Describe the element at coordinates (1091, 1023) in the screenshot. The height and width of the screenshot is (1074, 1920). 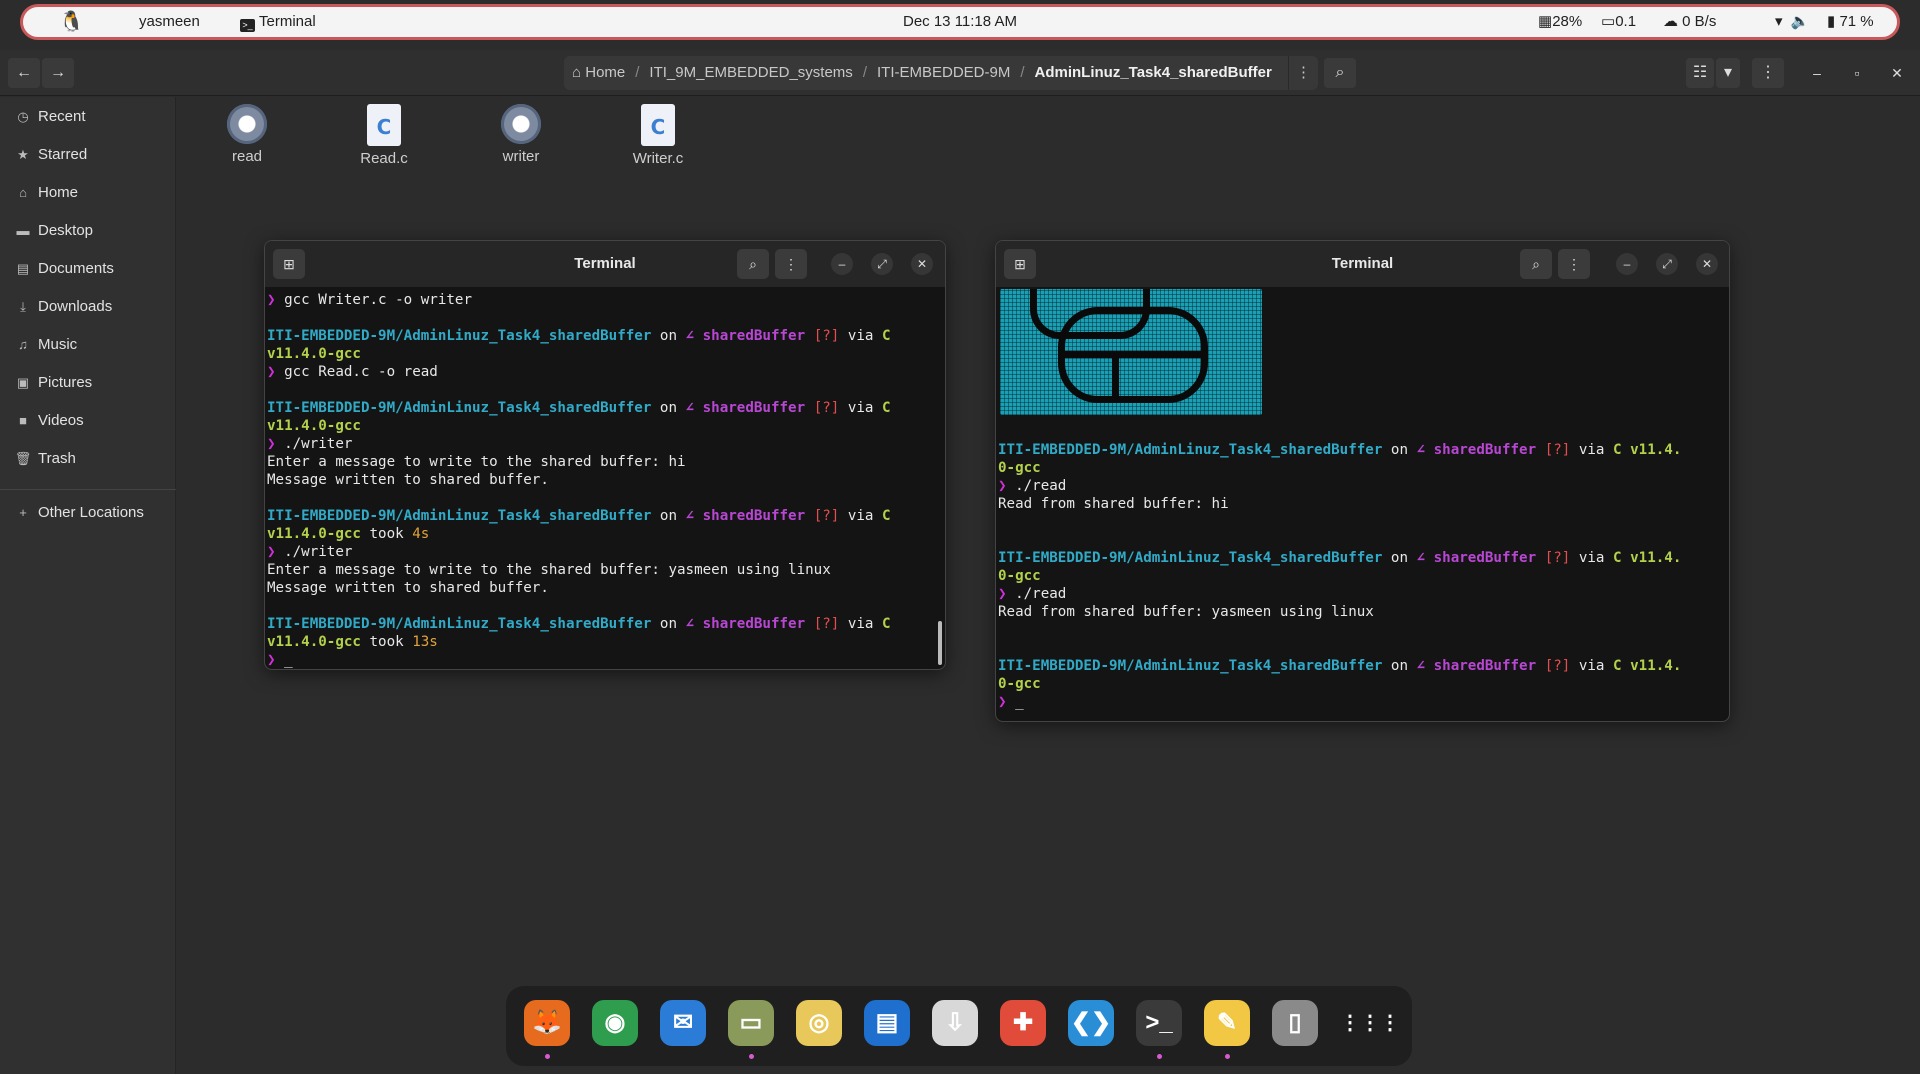
I see `vscode-icon: ❮❯` at that location.